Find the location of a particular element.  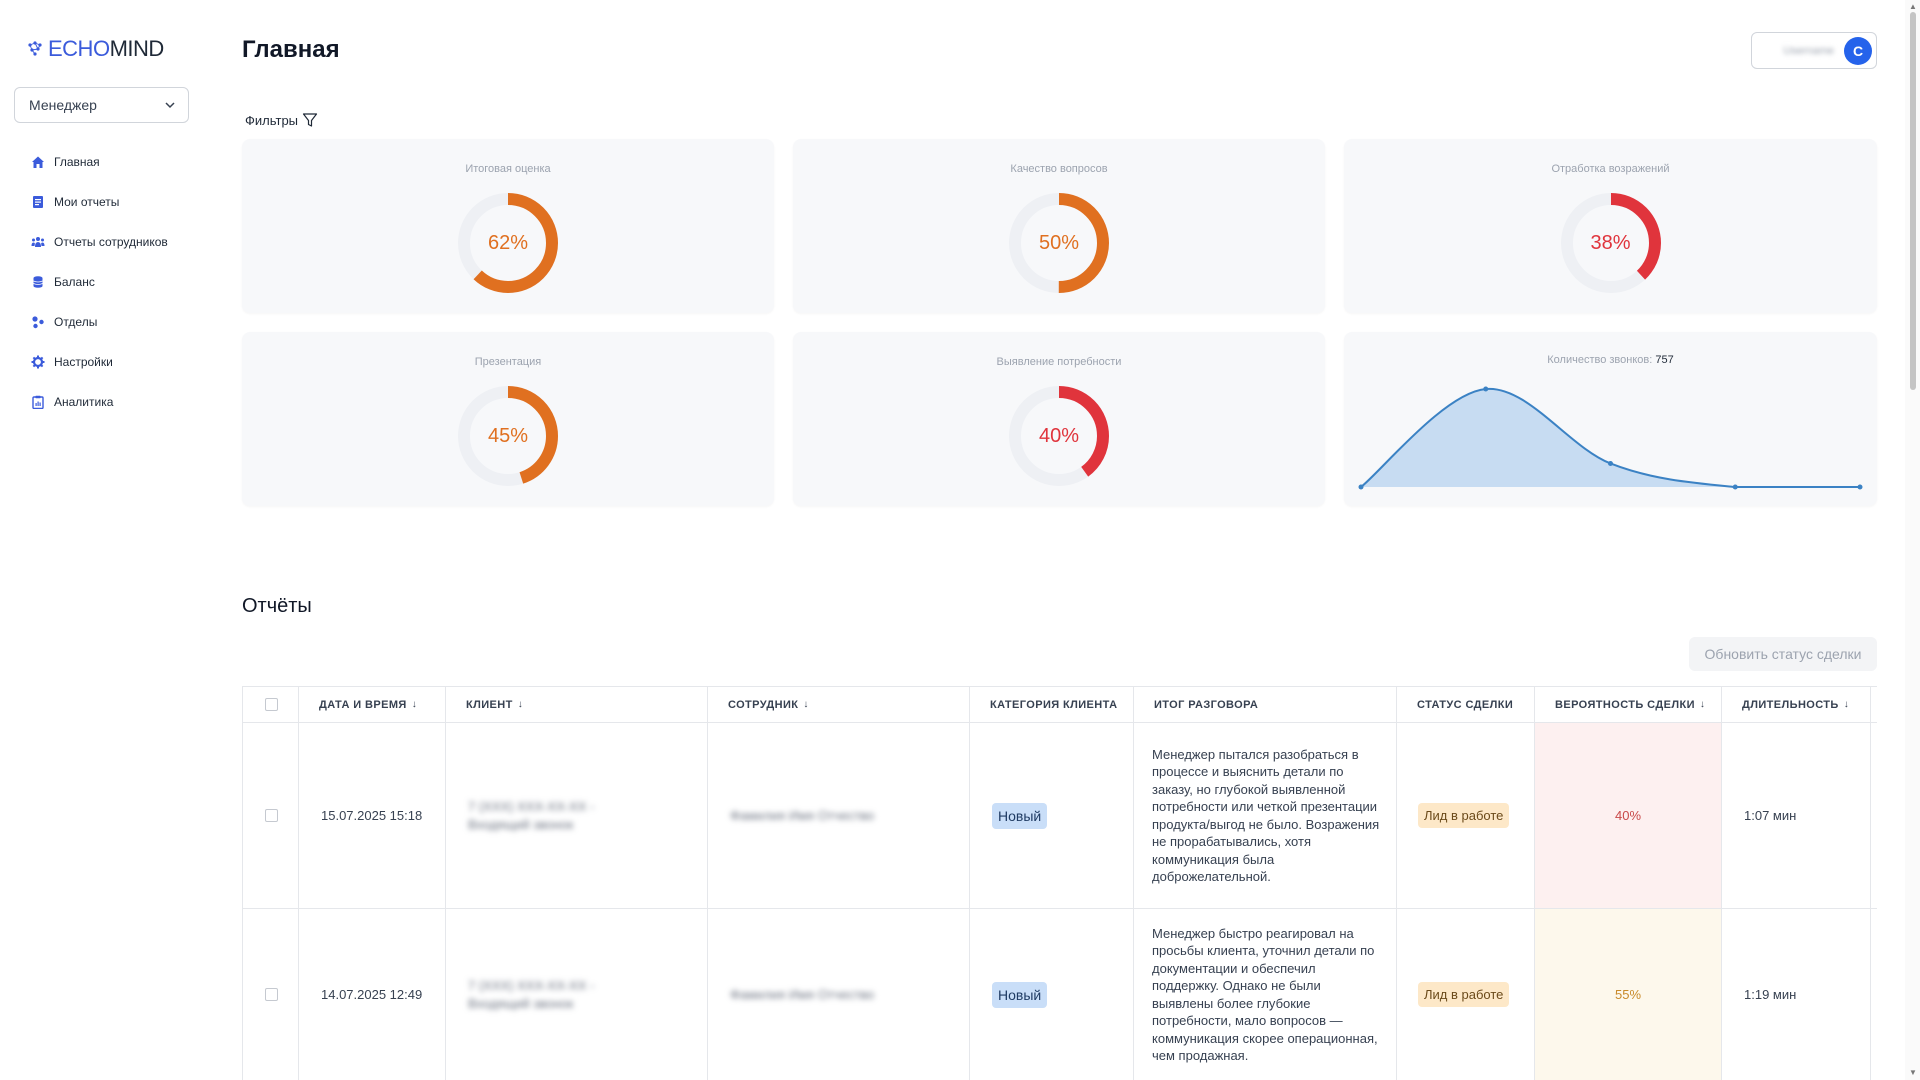

select-all-checkbox is located at coordinates (271, 704).